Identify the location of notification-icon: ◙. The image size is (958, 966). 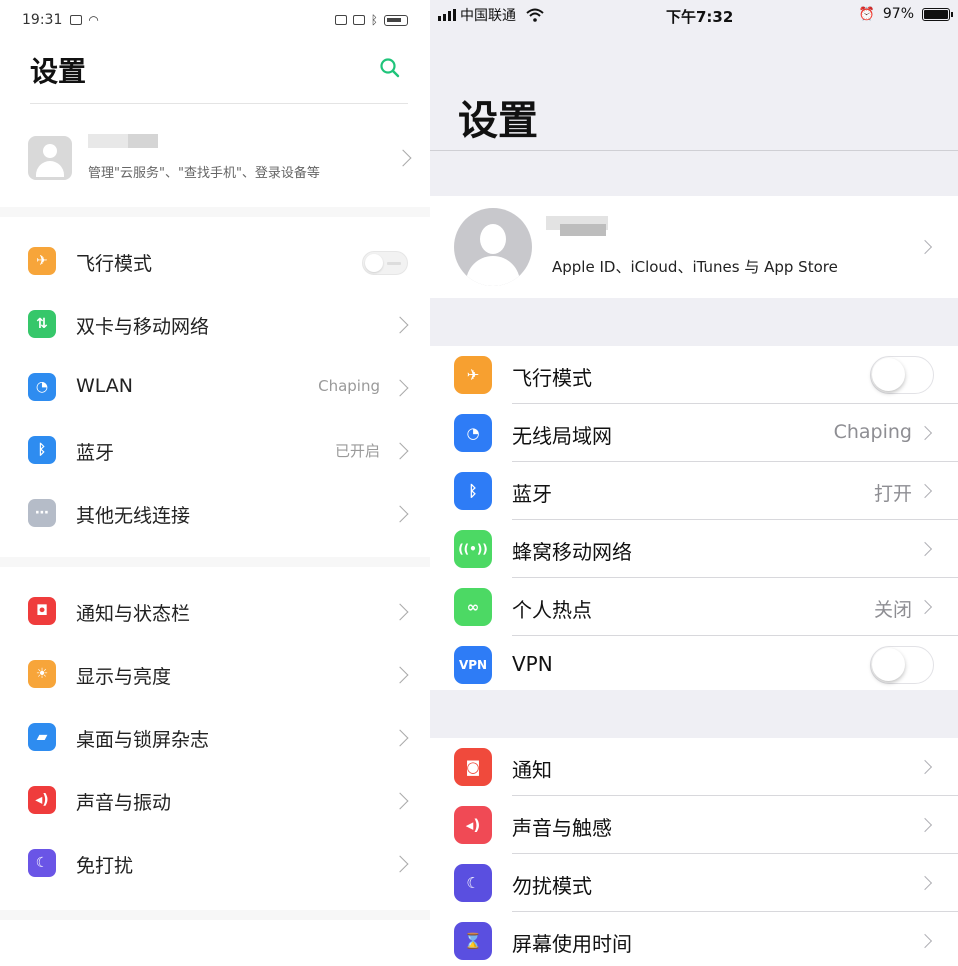
(473, 767).